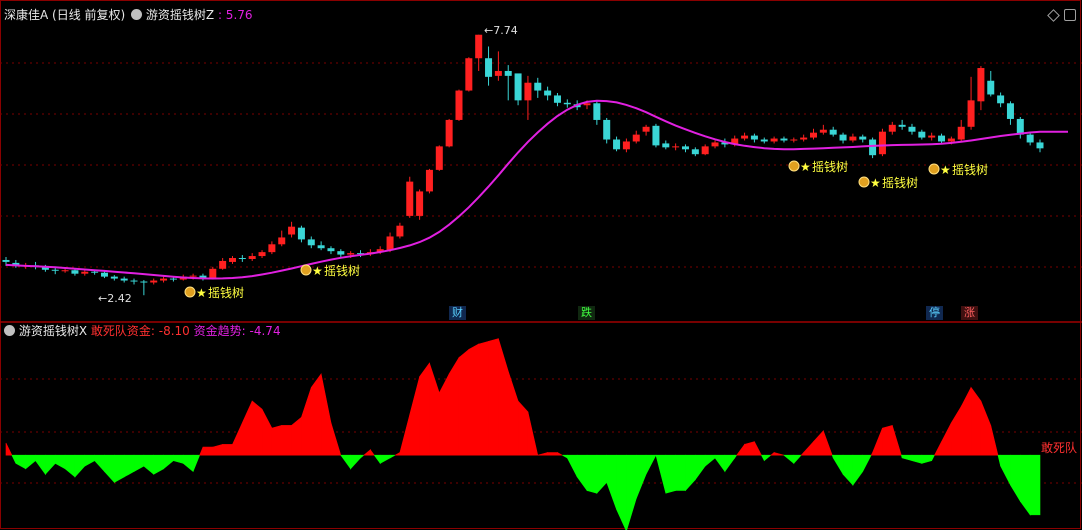 This screenshot has width=1082, height=530. What do you see at coordinates (265, 331) in the screenshot?
I see `series2-value: -4.74` at bounding box center [265, 331].